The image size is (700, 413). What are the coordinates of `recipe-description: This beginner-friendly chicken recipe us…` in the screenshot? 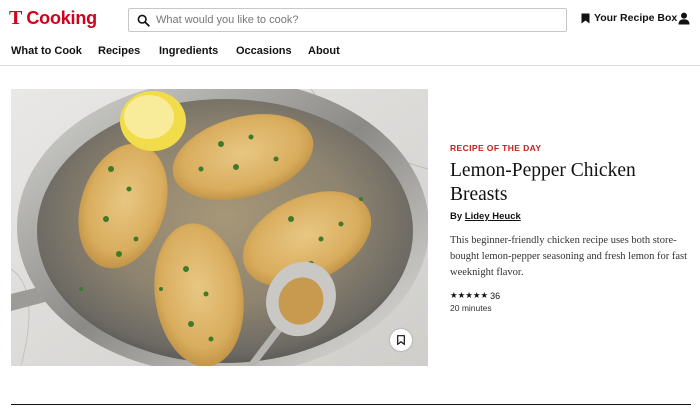 It's located at (569, 256).